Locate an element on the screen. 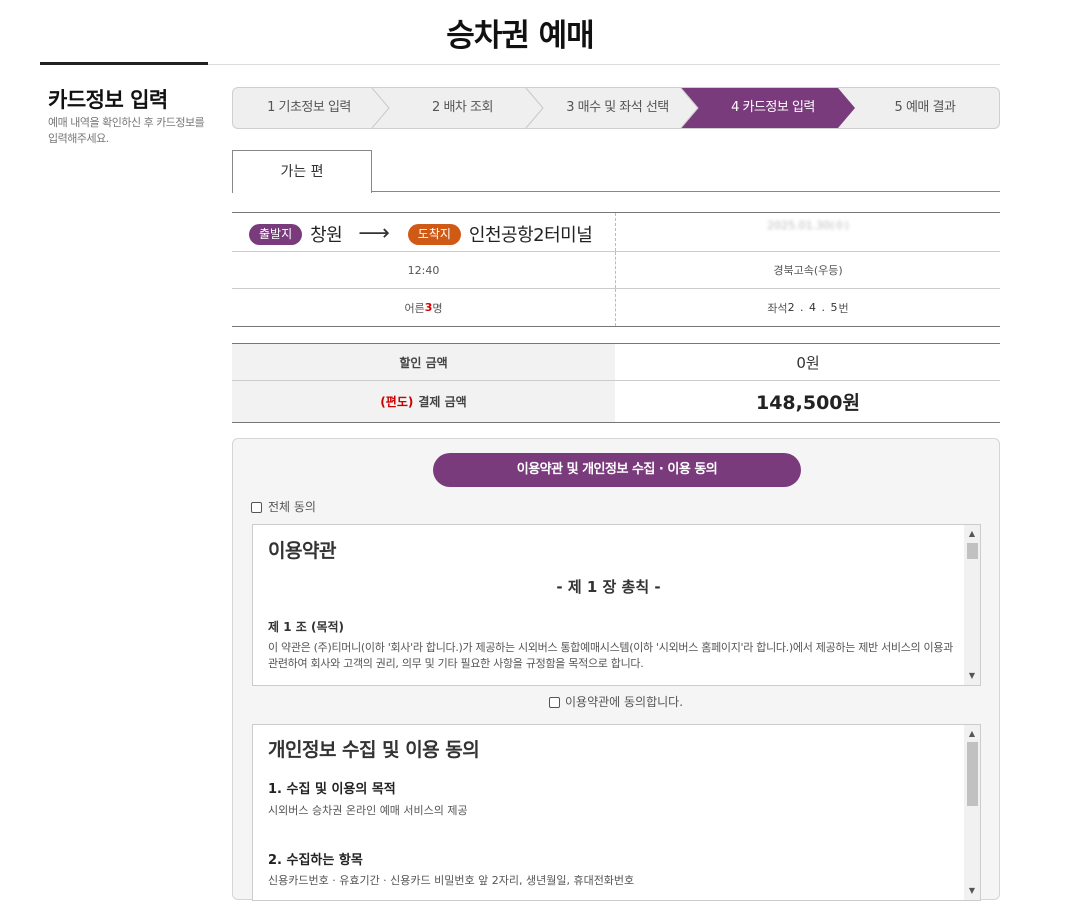 This screenshot has height=901, width=1076. agree-all-label: 전체 동의 is located at coordinates (292, 507).